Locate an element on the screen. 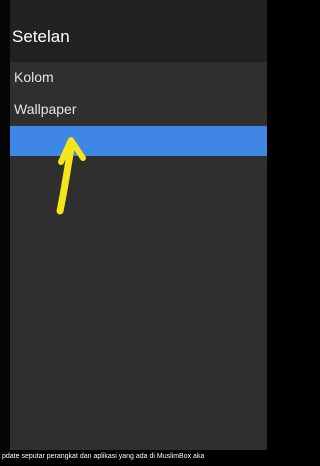 The width and height of the screenshot is (320, 466). menu-item-label: Wallpaper is located at coordinates (45, 109).